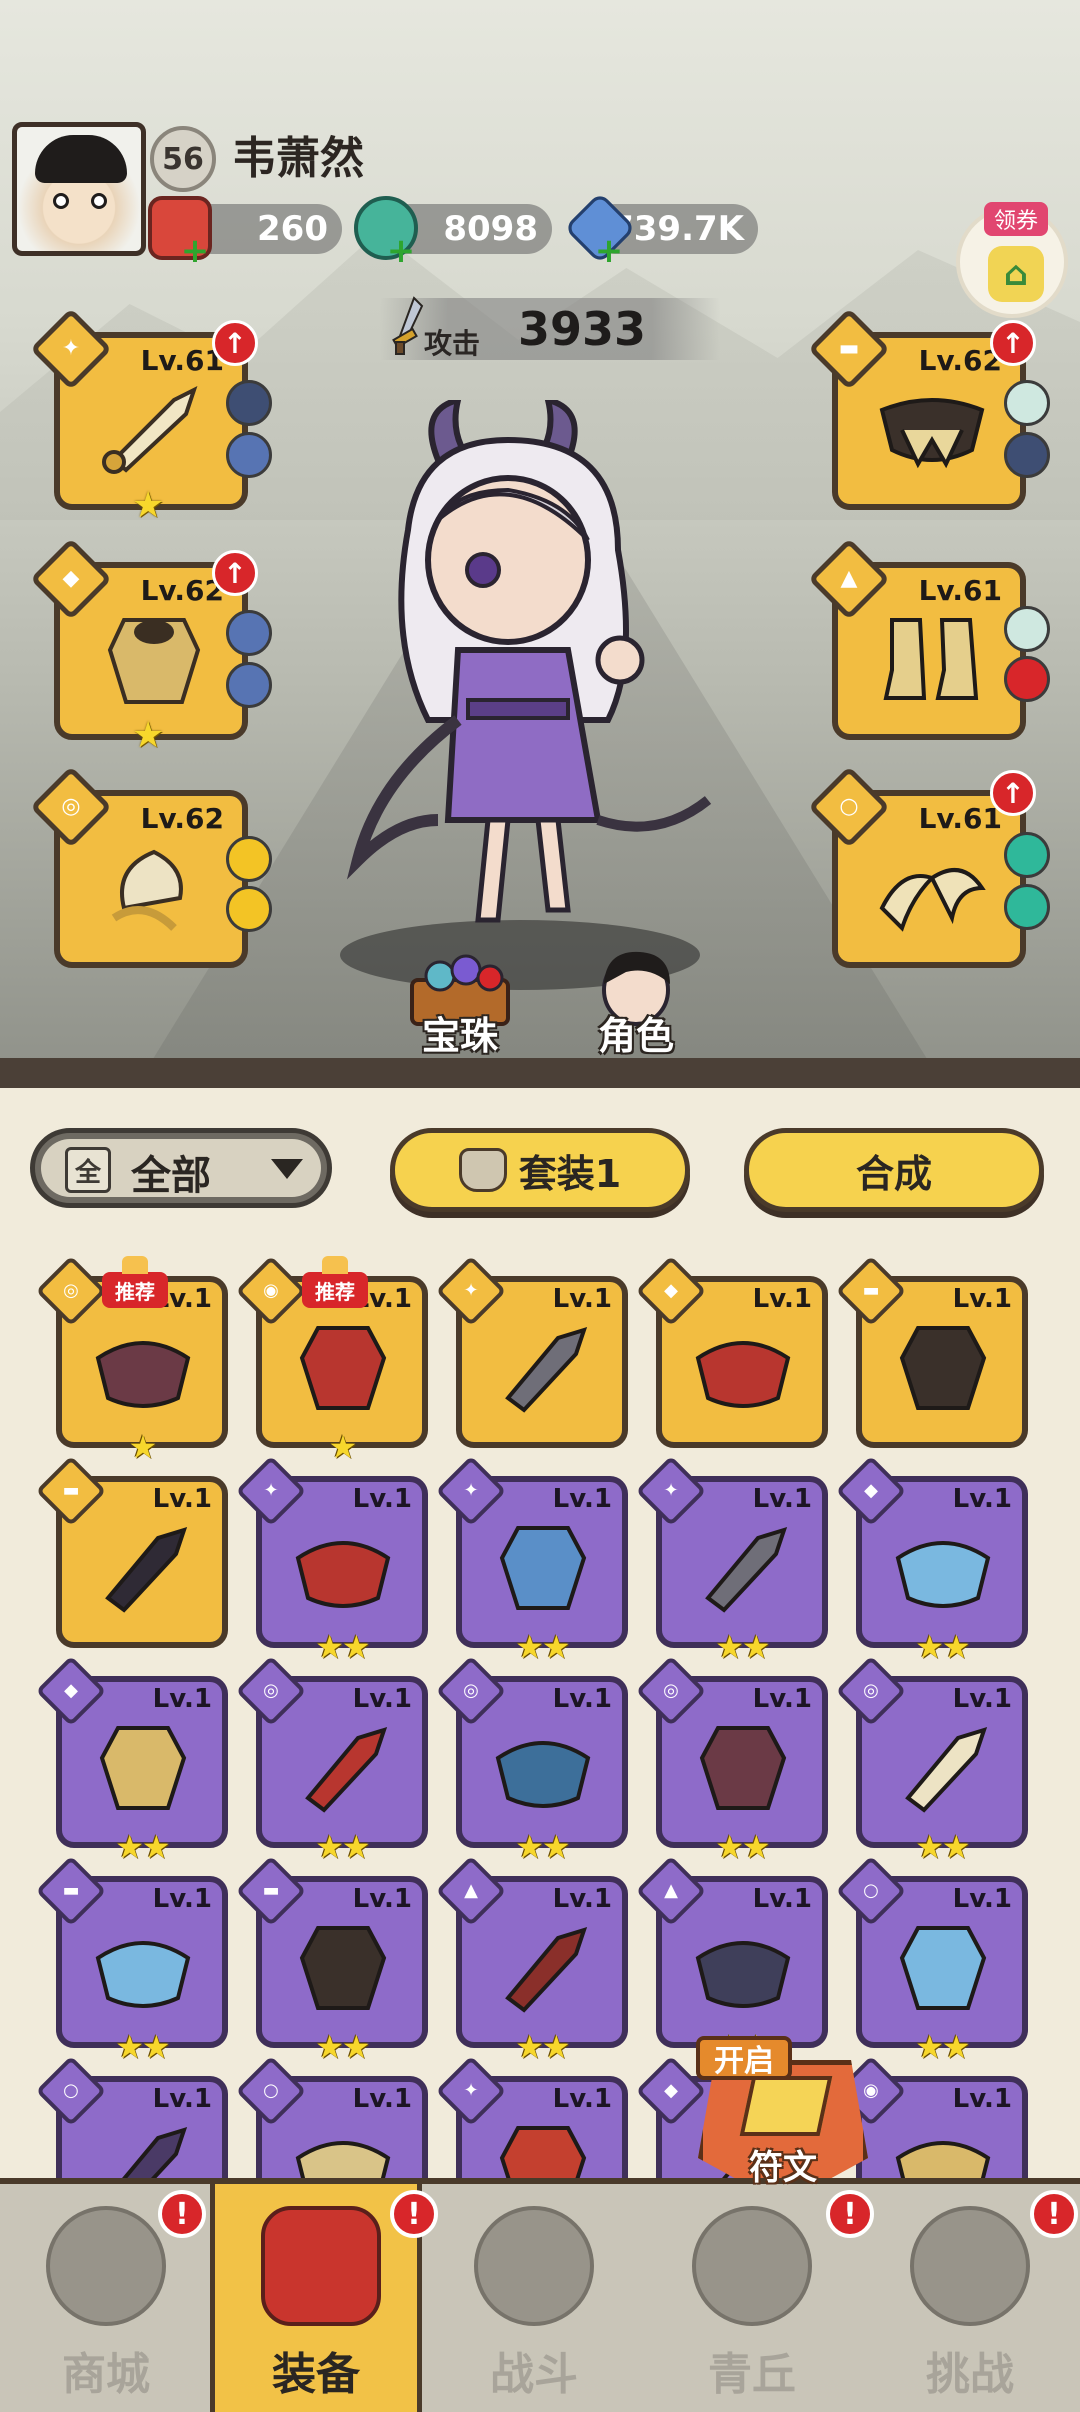 The height and width of the screenshot is (2412, 1080). What do you see at coordinates (849, 348) in the screenshot?
I see `belt-slot-icon: ▬` at bounding box center [849, 348].